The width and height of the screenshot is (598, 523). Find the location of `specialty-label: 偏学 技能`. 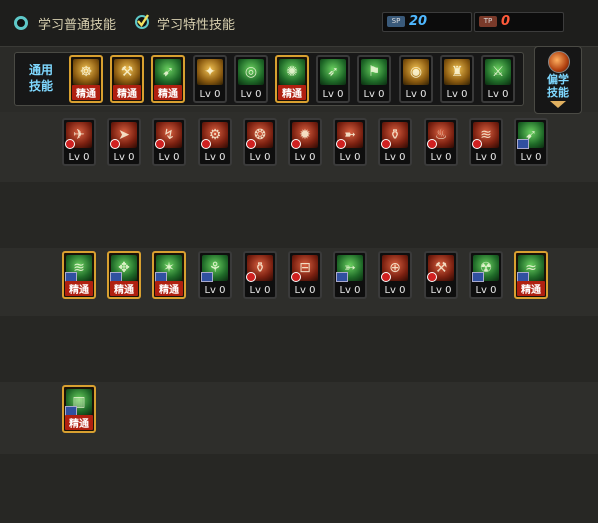

specialty-label: 偏学 技能 is located at coordinates (558, 86).